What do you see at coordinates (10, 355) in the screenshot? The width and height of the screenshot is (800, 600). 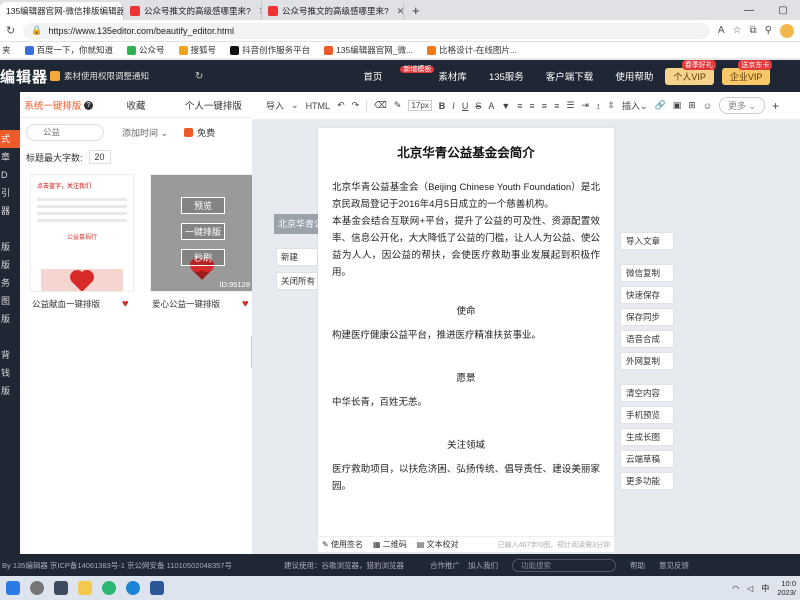 I see `left-menu-item: 背` at bounding box center [10, 355].